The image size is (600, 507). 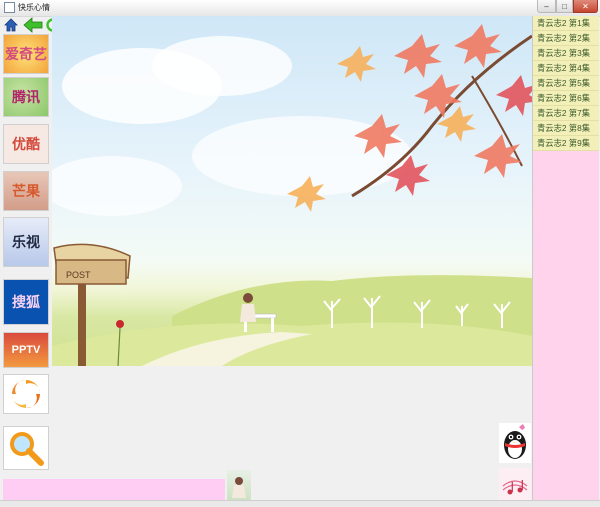 What do you see at coordinates (566, 53) in the screenshot?
I see `episode-item: 青云志2 第3集` at bounding box center [566, 53].